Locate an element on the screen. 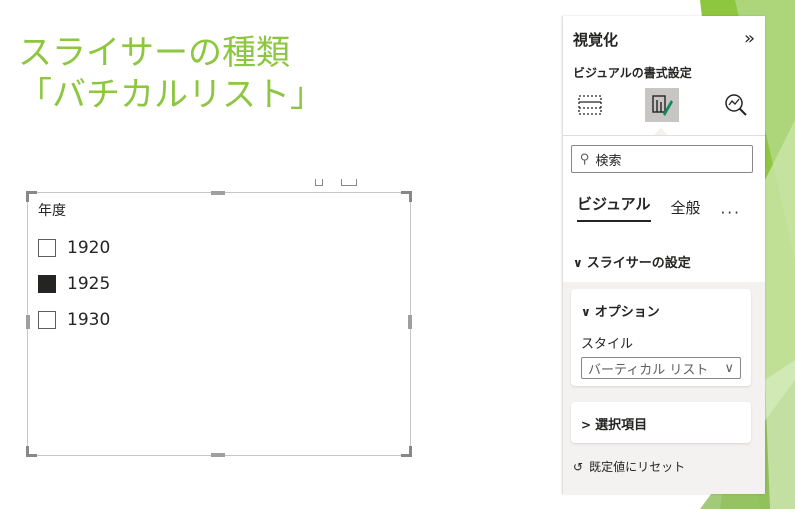  selection-title: 選択項目 is located at coordinates (621, 425).